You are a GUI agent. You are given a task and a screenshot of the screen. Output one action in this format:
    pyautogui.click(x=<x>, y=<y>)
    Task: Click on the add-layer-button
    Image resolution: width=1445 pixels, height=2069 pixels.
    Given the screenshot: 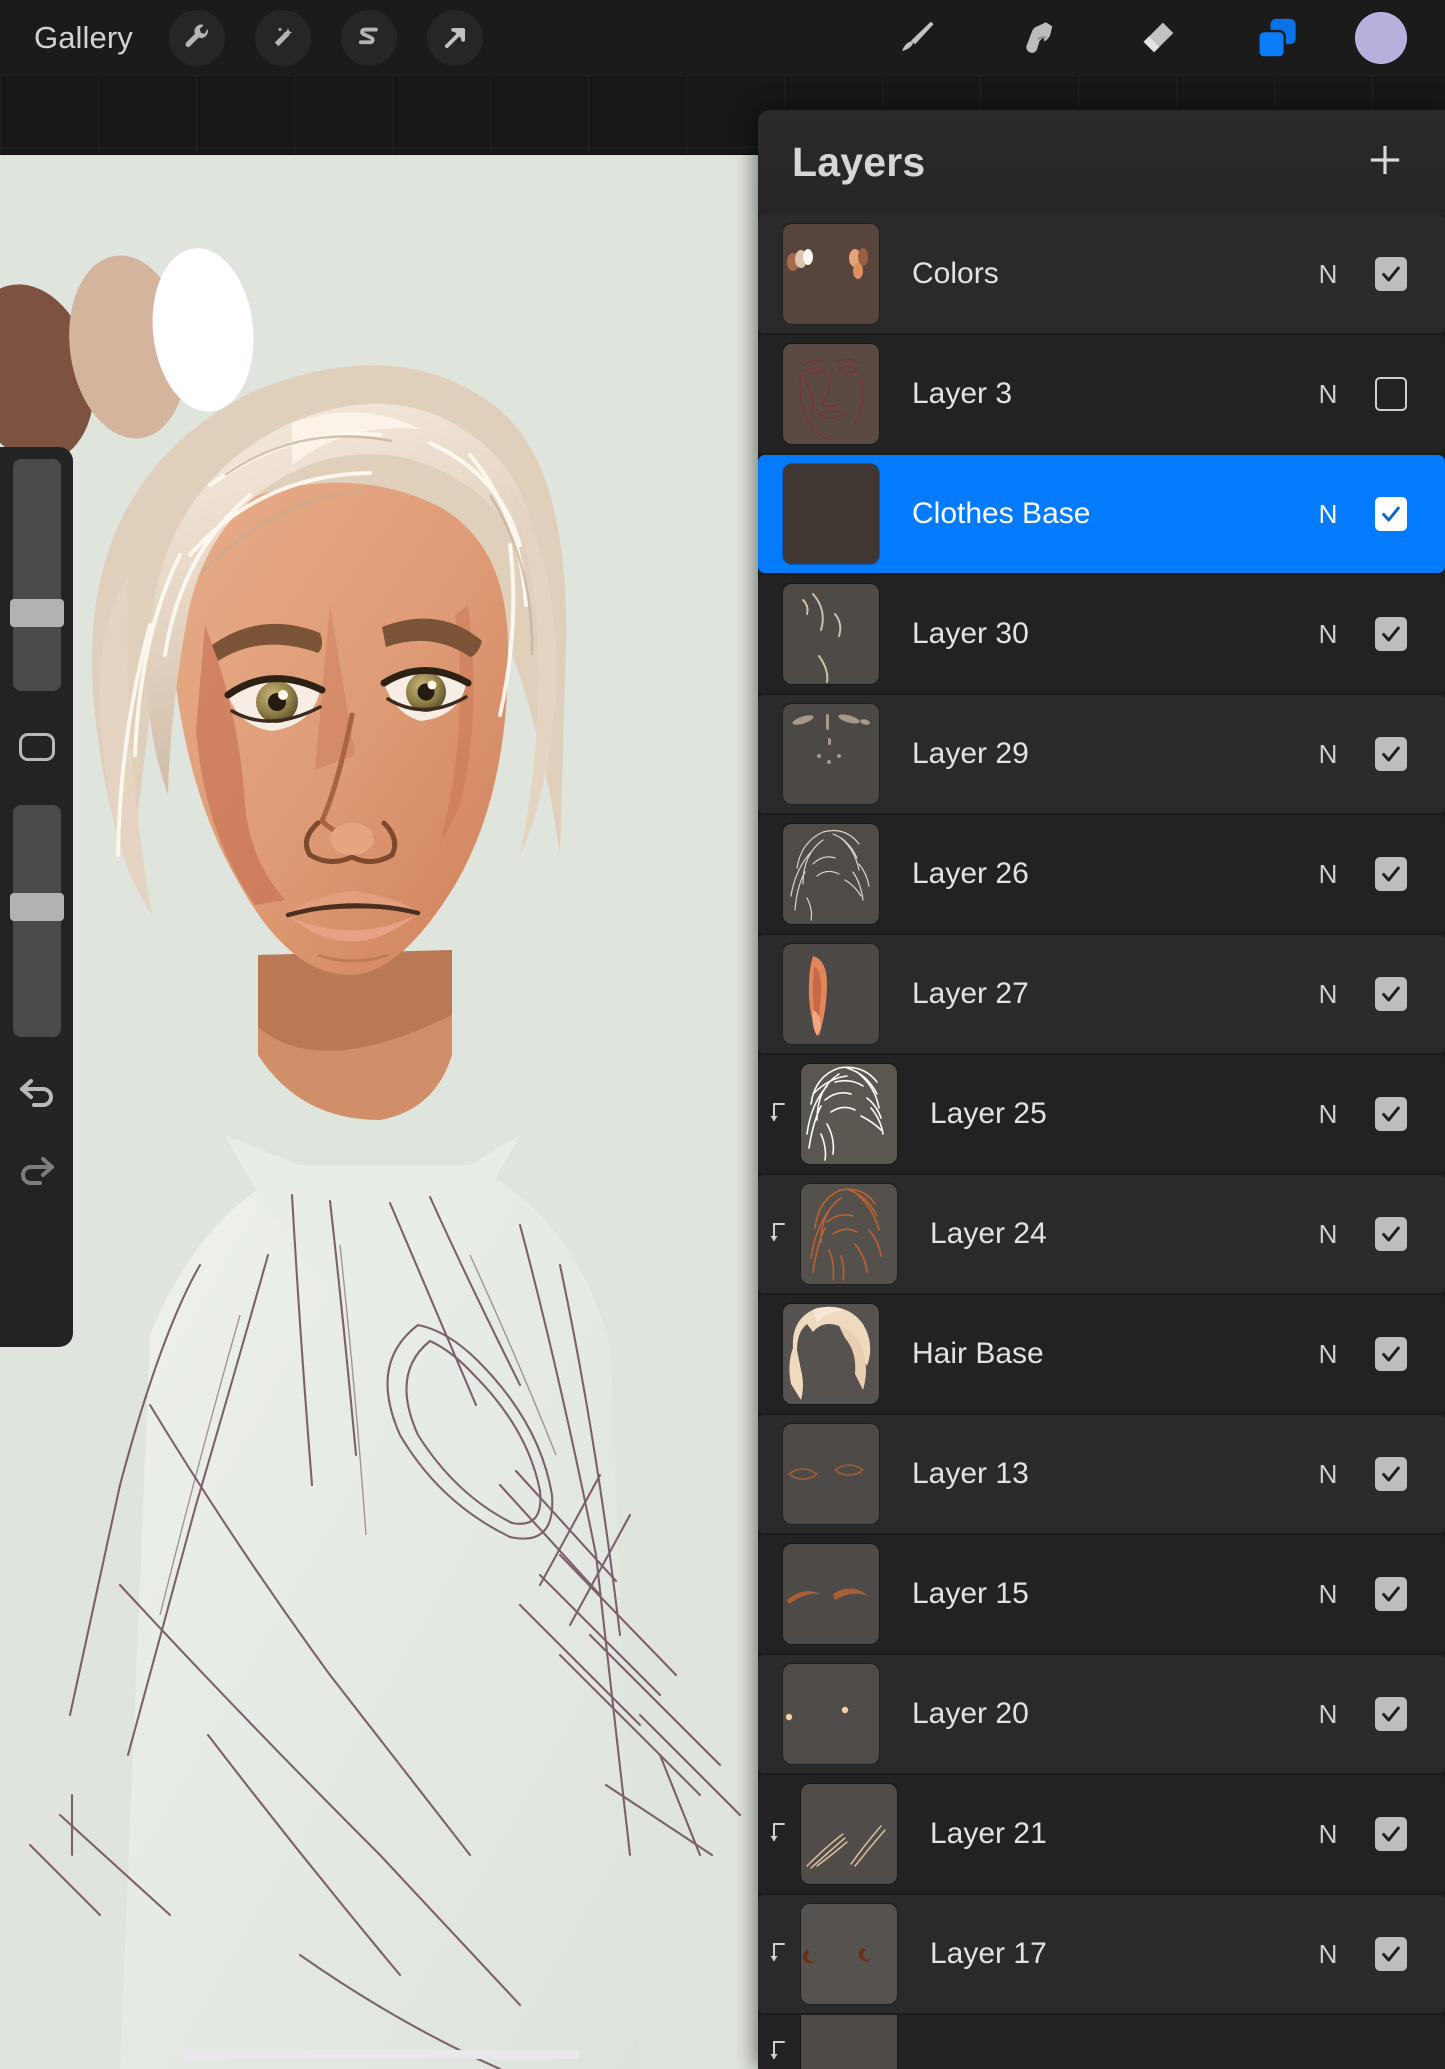 What is the action you would take?
    pyautogui.click(x=1385, y=162)
    